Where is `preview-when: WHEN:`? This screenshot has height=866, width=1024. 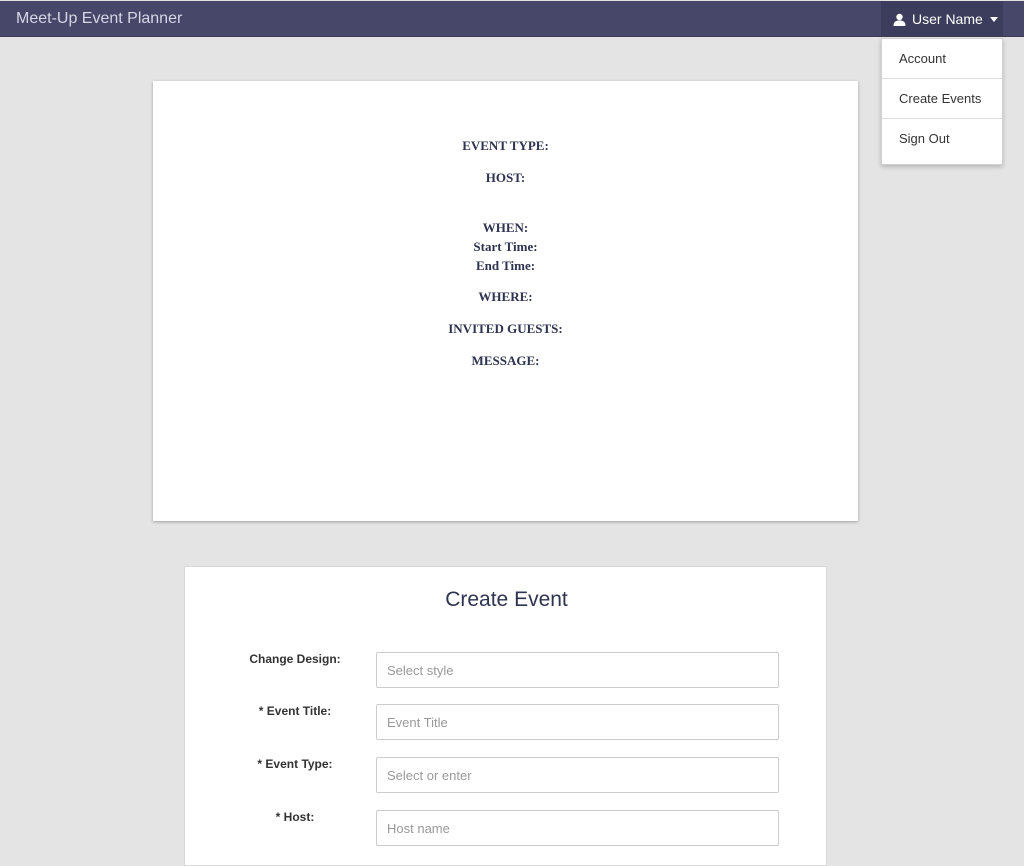
preview-when: WHEN: is located at coordinates (505, 227).